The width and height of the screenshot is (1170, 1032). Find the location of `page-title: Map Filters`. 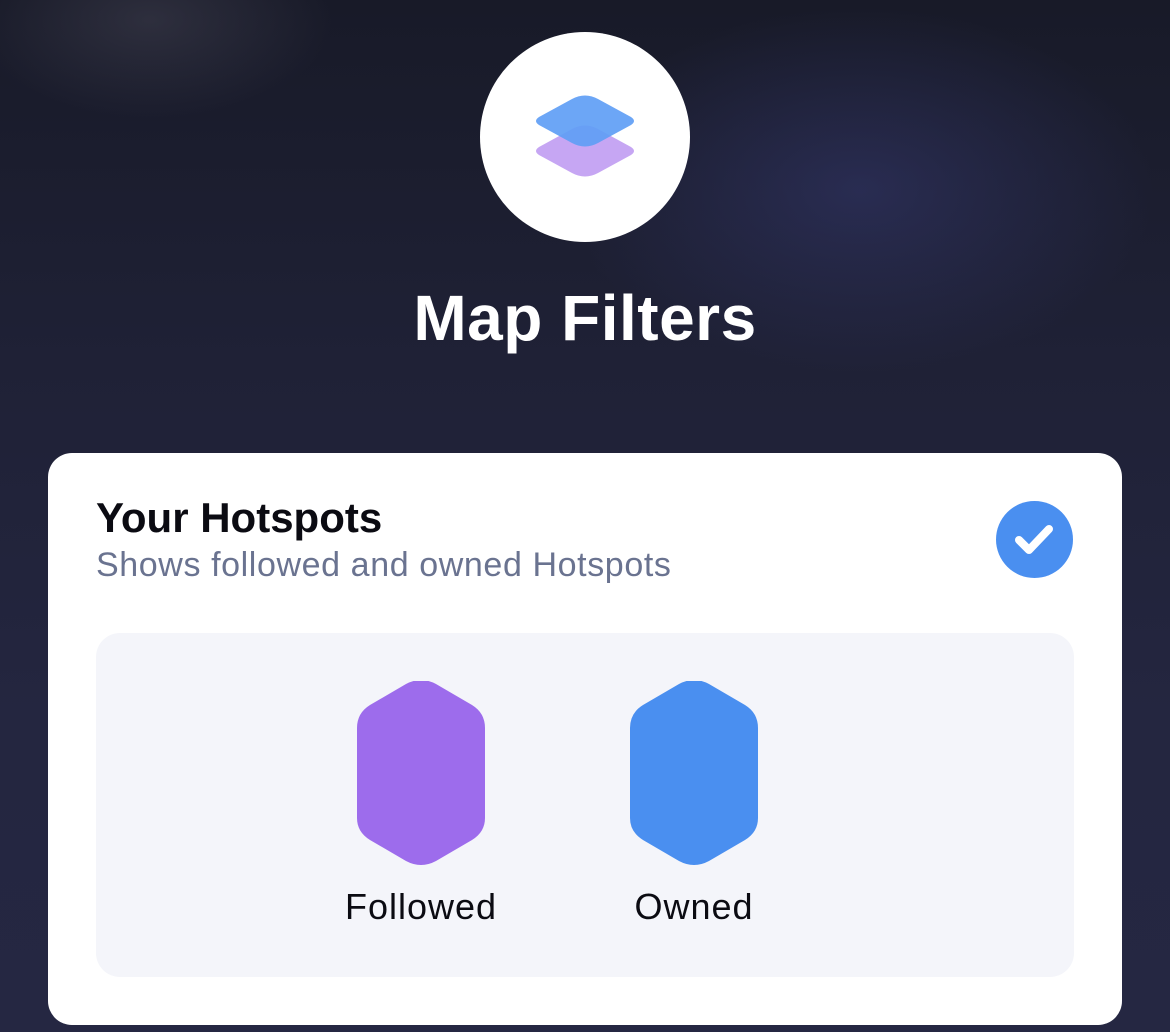

page-title: Map Filters is located at coordinates (585, 318).